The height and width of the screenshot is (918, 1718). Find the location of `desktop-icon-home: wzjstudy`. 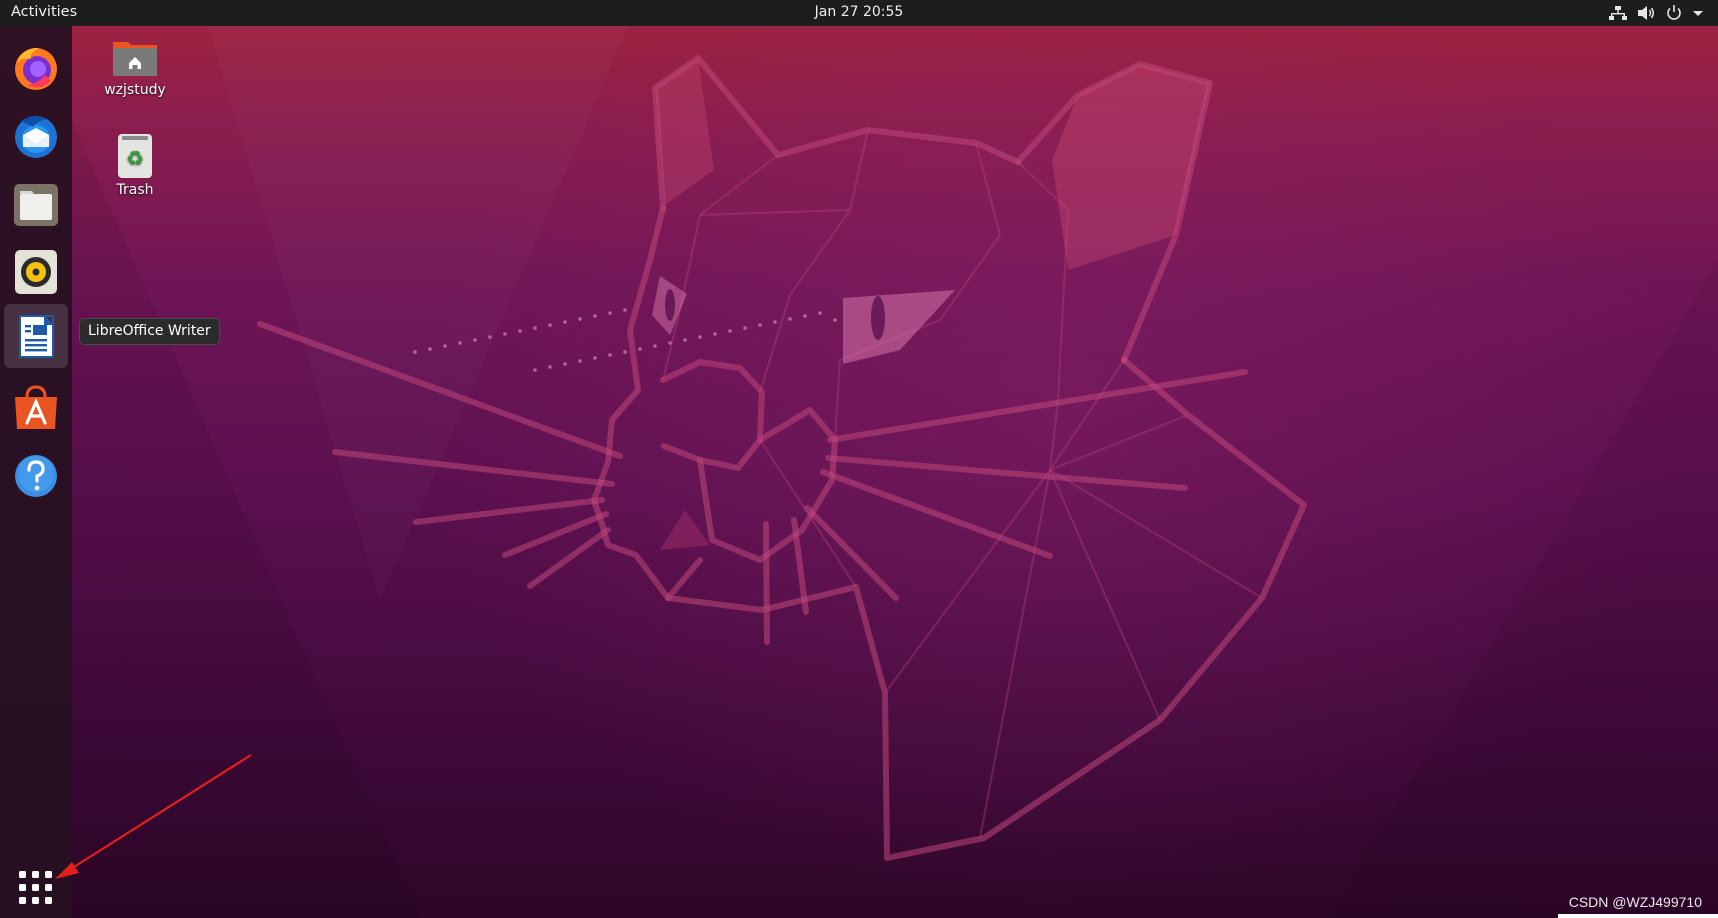

desktop-icon-home: wzjstudy is located at coordinates (135, 67).